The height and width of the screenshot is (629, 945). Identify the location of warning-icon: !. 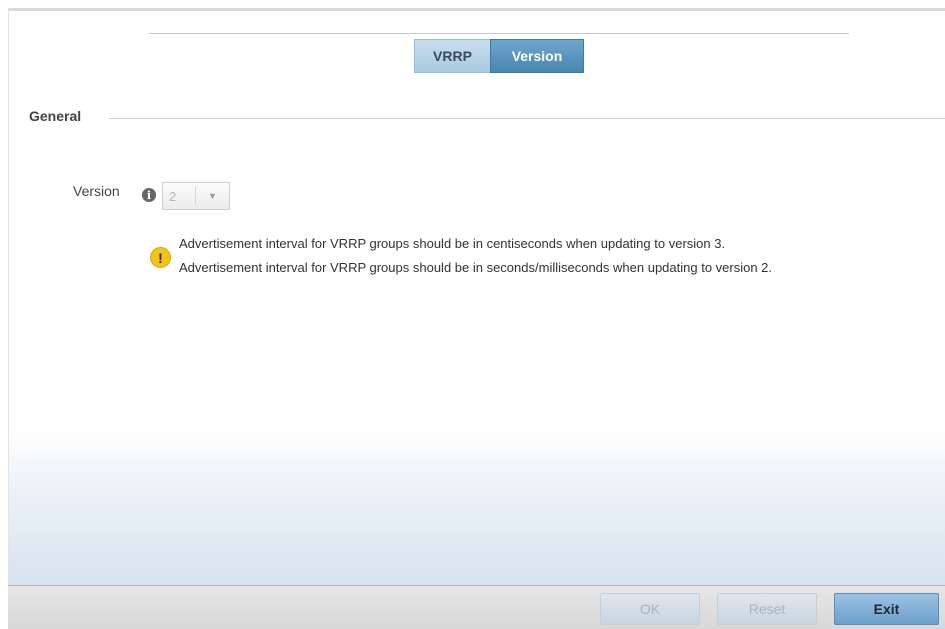
(160, 257).